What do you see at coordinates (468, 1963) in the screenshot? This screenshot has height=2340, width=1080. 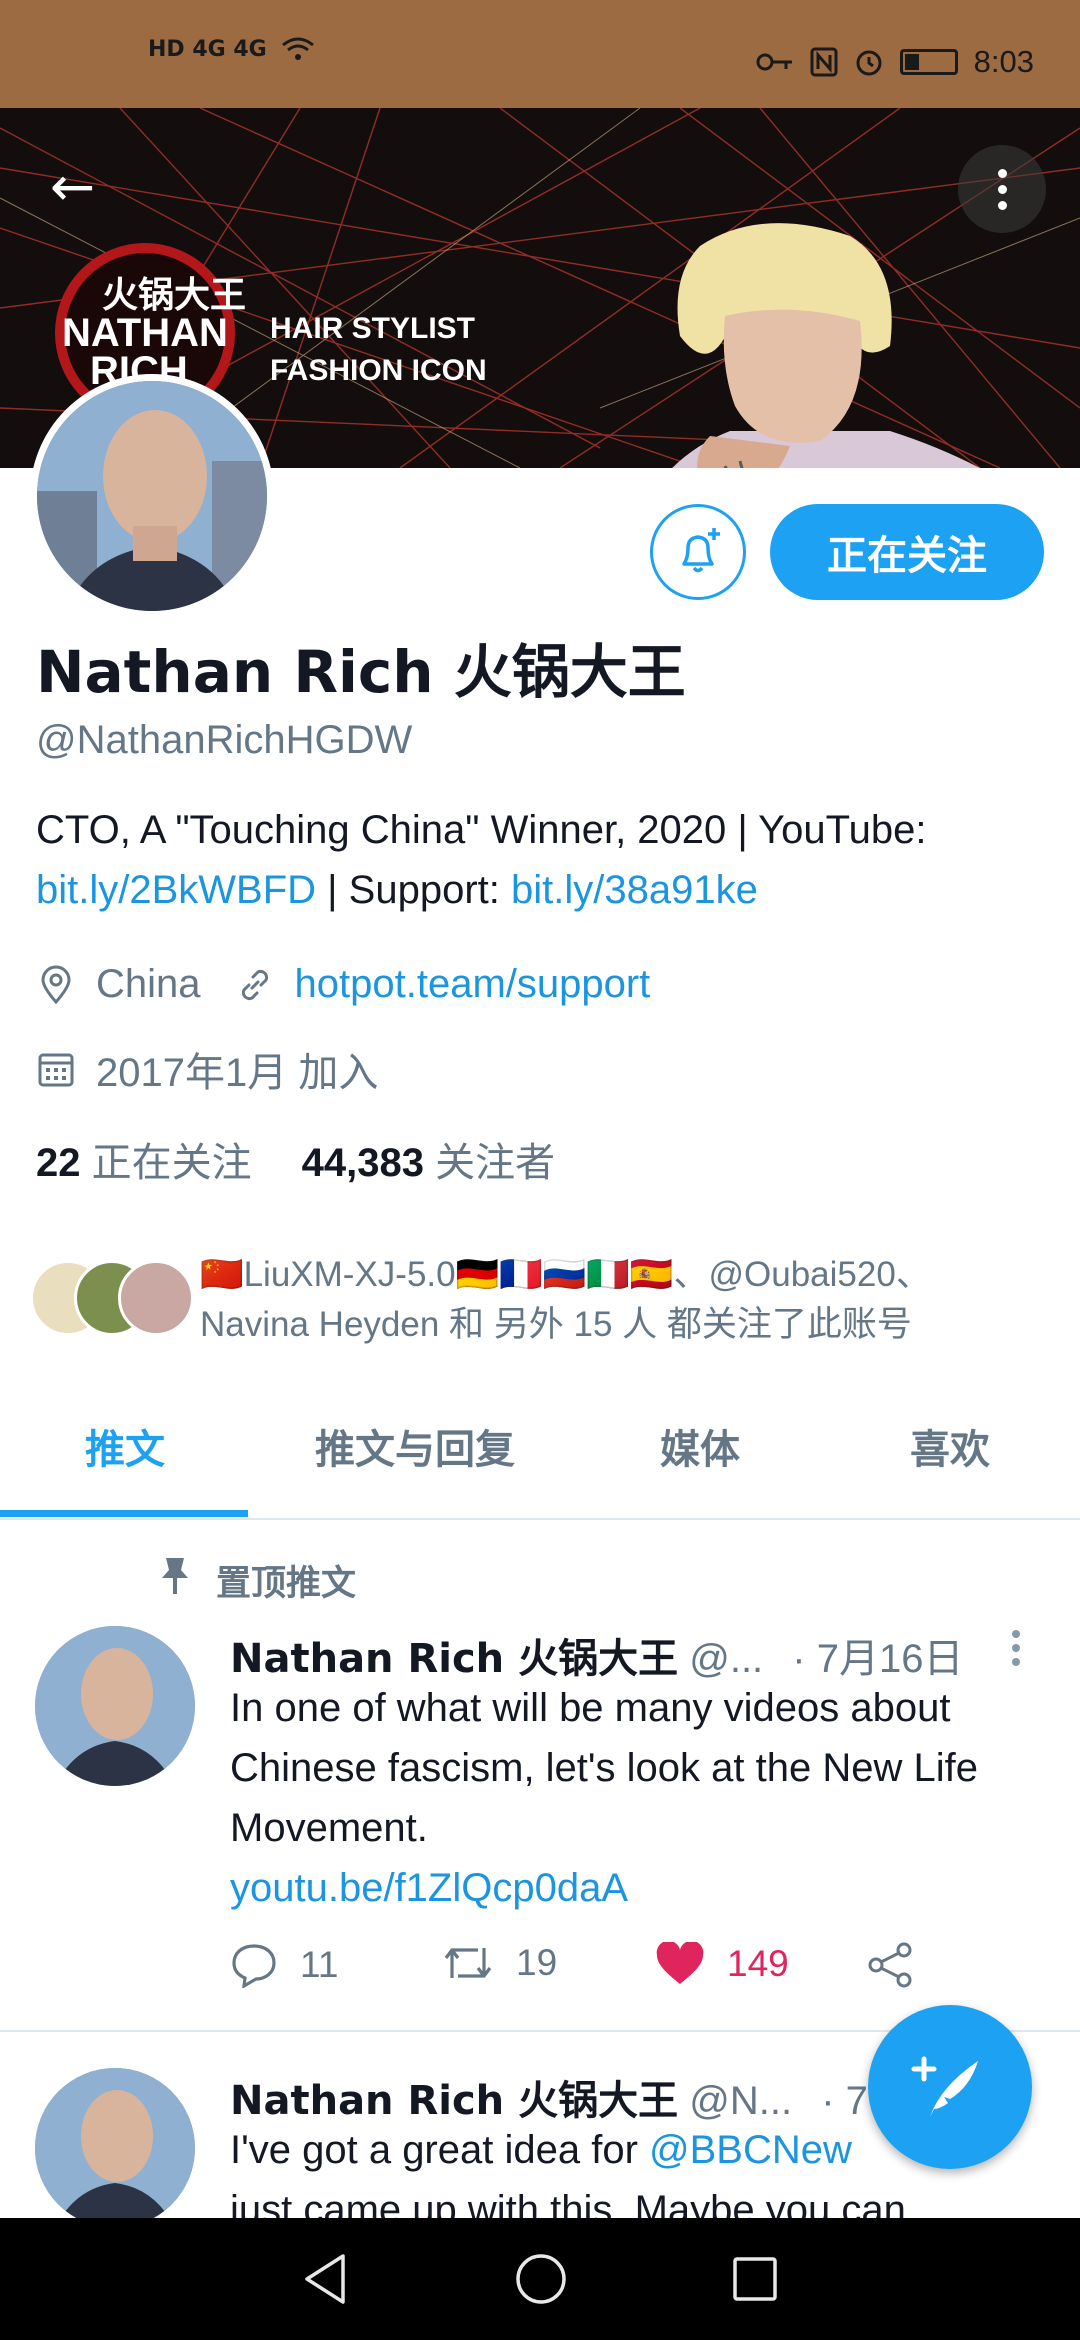 I see `retweet-icon` at bounding box center [468, 1963].